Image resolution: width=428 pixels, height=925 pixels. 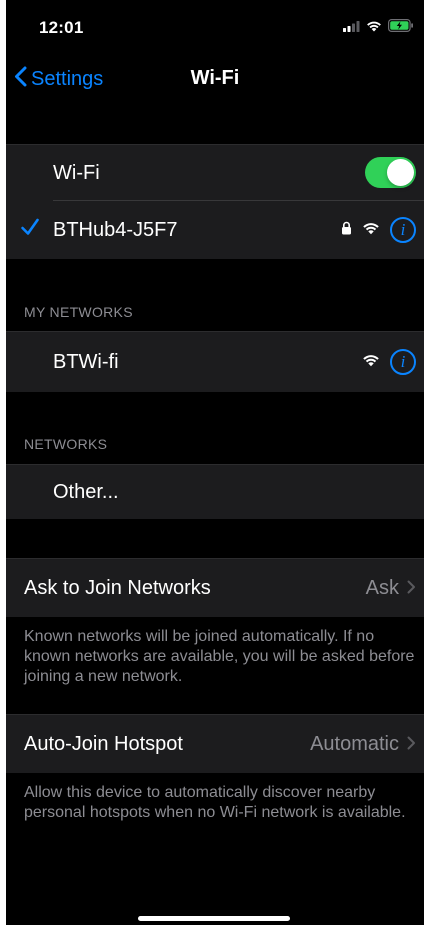 What do you see at coordinates (115, 229) in the screenshot?
I see `connected-network-name: BTHub4-J5F7` at bounding box center [115, 229].